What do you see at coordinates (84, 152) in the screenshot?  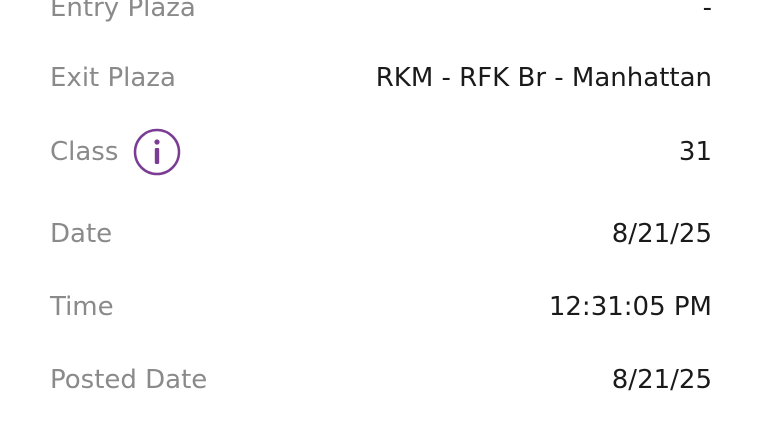 I see `class-label: Class` at bounding box center [84, 152].